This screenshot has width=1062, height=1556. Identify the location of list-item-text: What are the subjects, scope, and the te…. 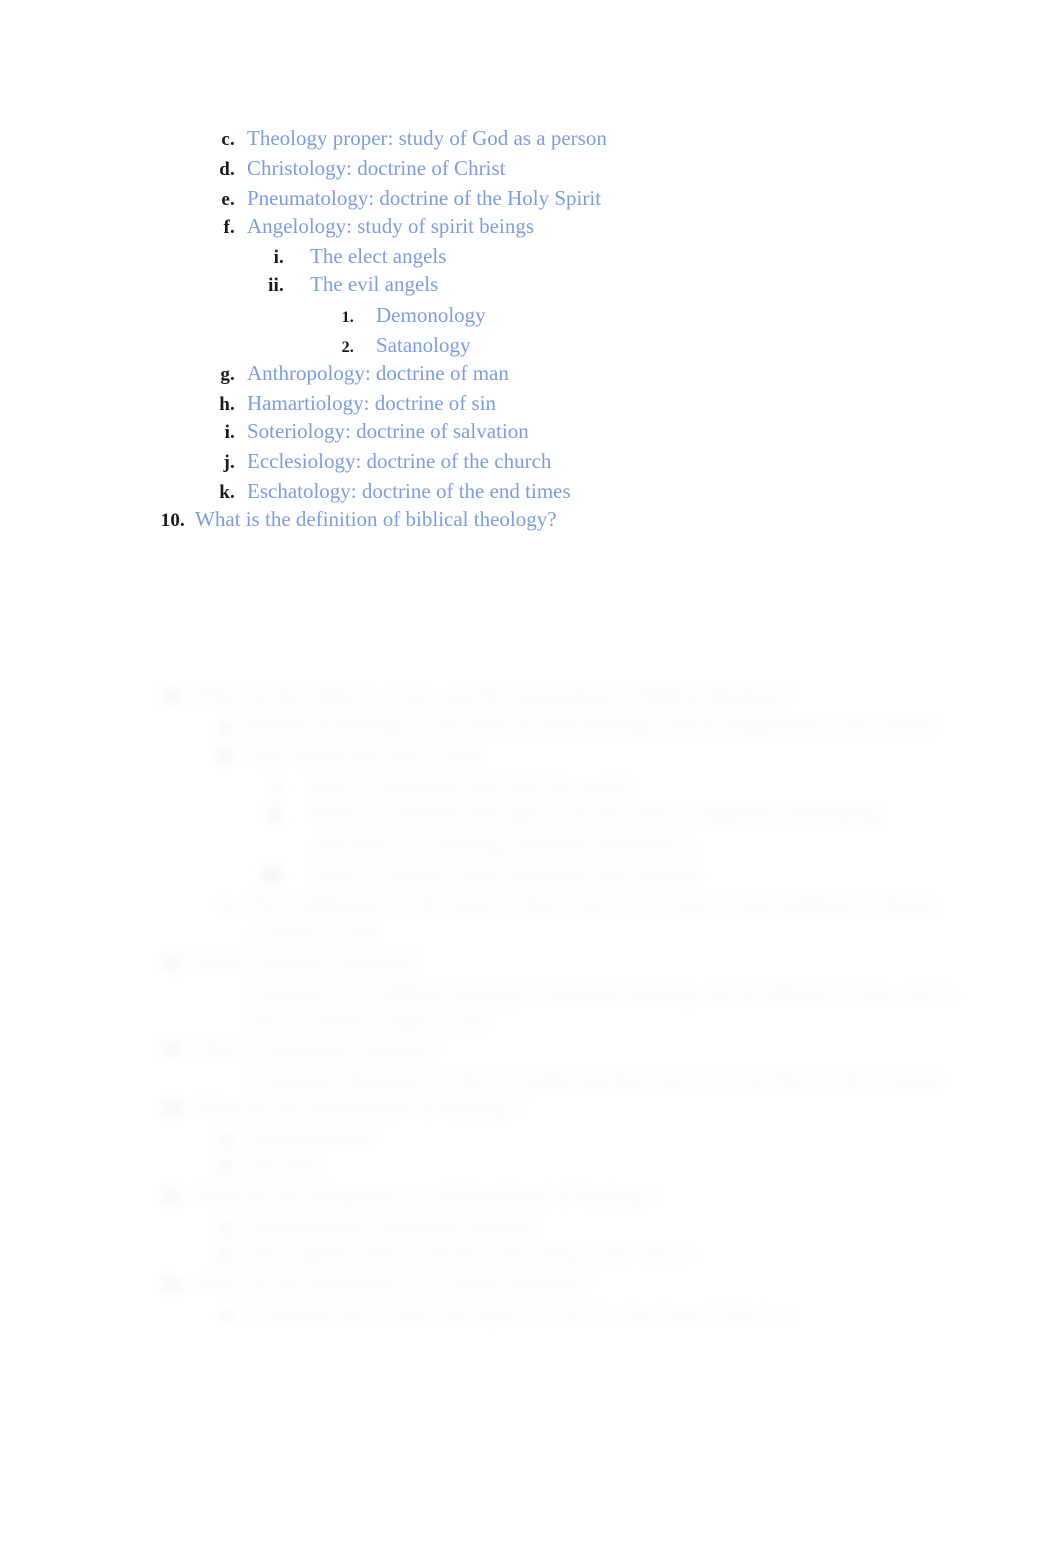
(494, 695).